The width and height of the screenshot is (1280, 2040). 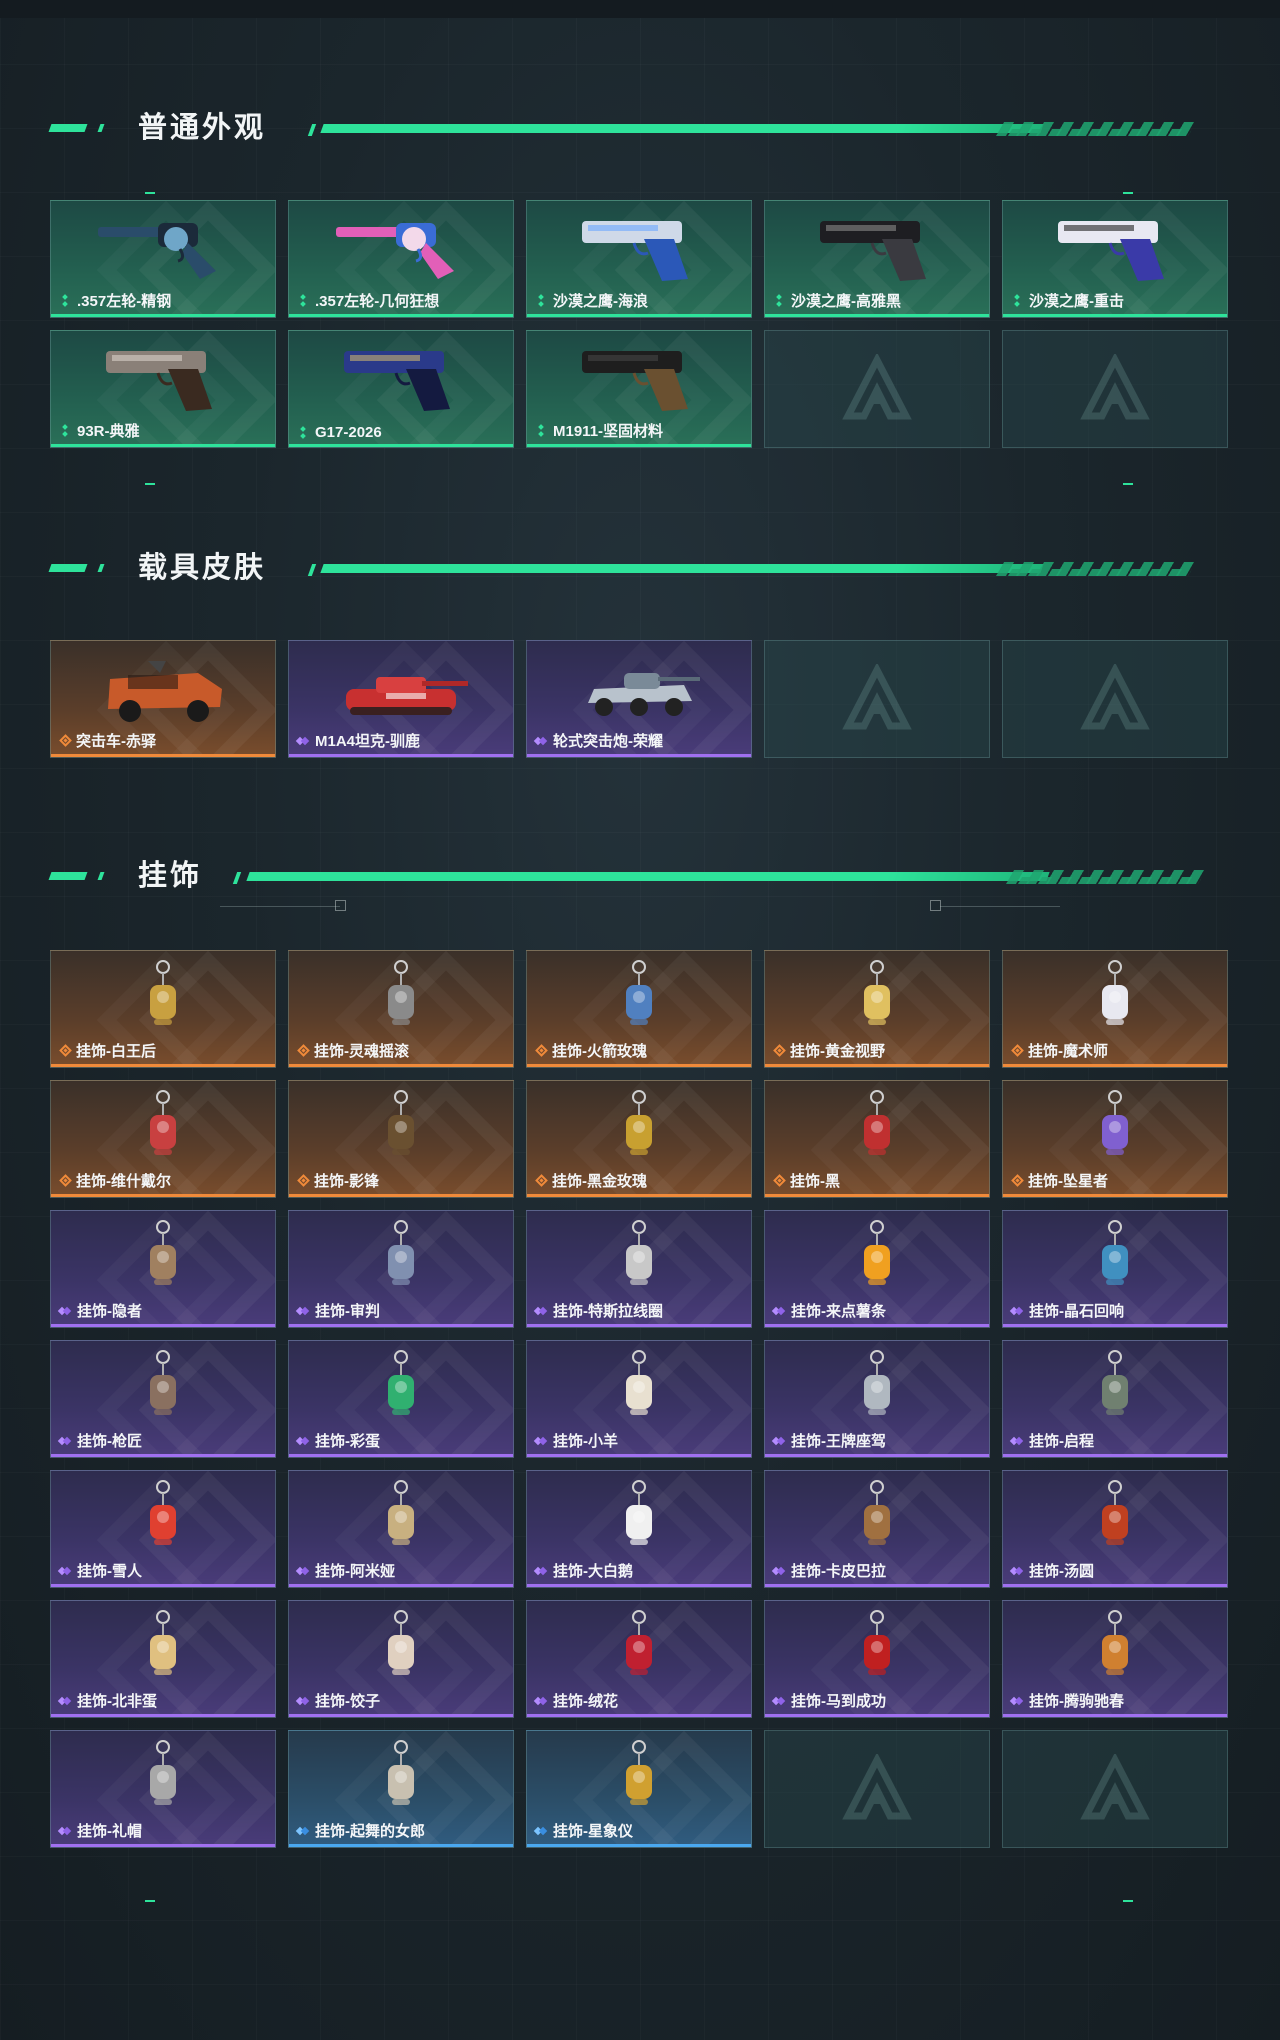 I want to click on charm-card: 挂饰-汤圆, so click(x=1115, y=1529).